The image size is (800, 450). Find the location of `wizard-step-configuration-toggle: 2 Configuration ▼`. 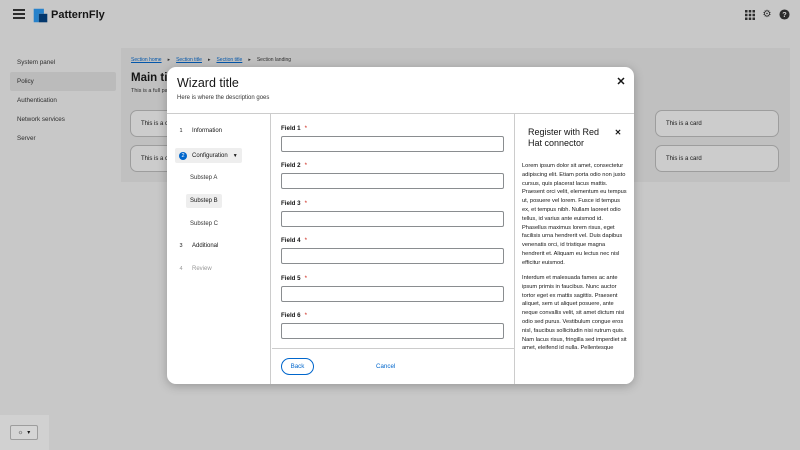

wizard-step-configuration-toggle: 2 Configuration ▼ is located at coordinates (208, 155).